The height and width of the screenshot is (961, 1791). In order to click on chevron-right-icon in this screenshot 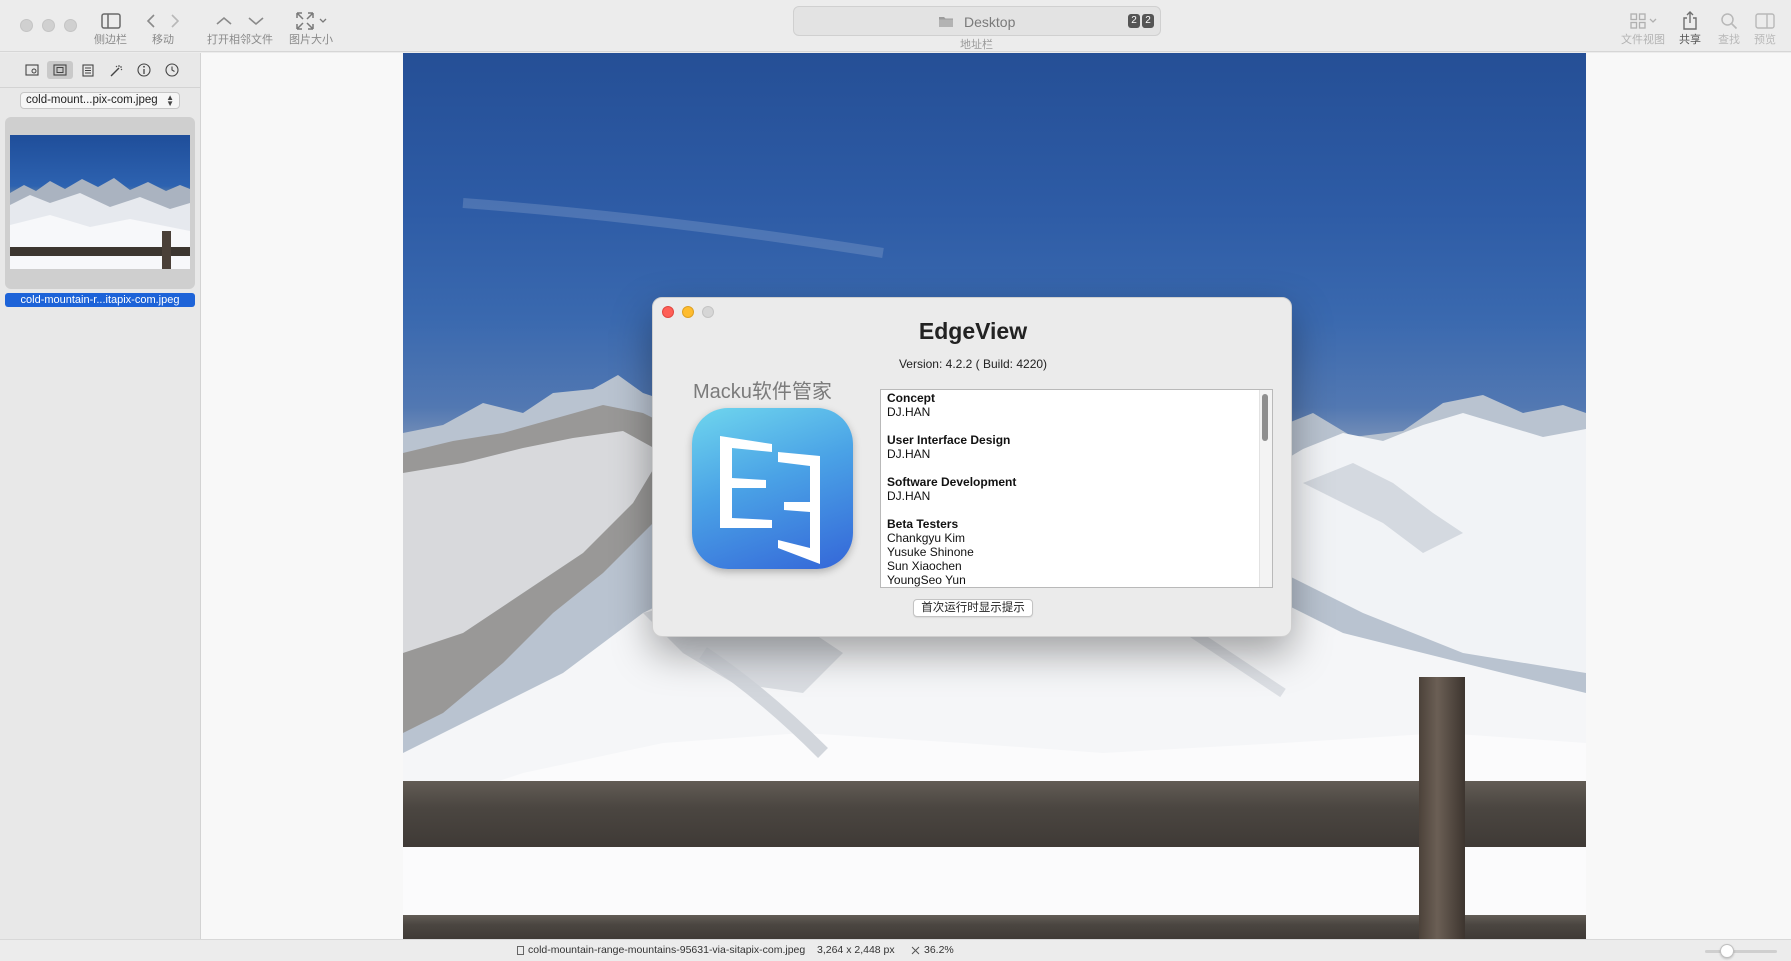, I will do `click(175, 21)`.